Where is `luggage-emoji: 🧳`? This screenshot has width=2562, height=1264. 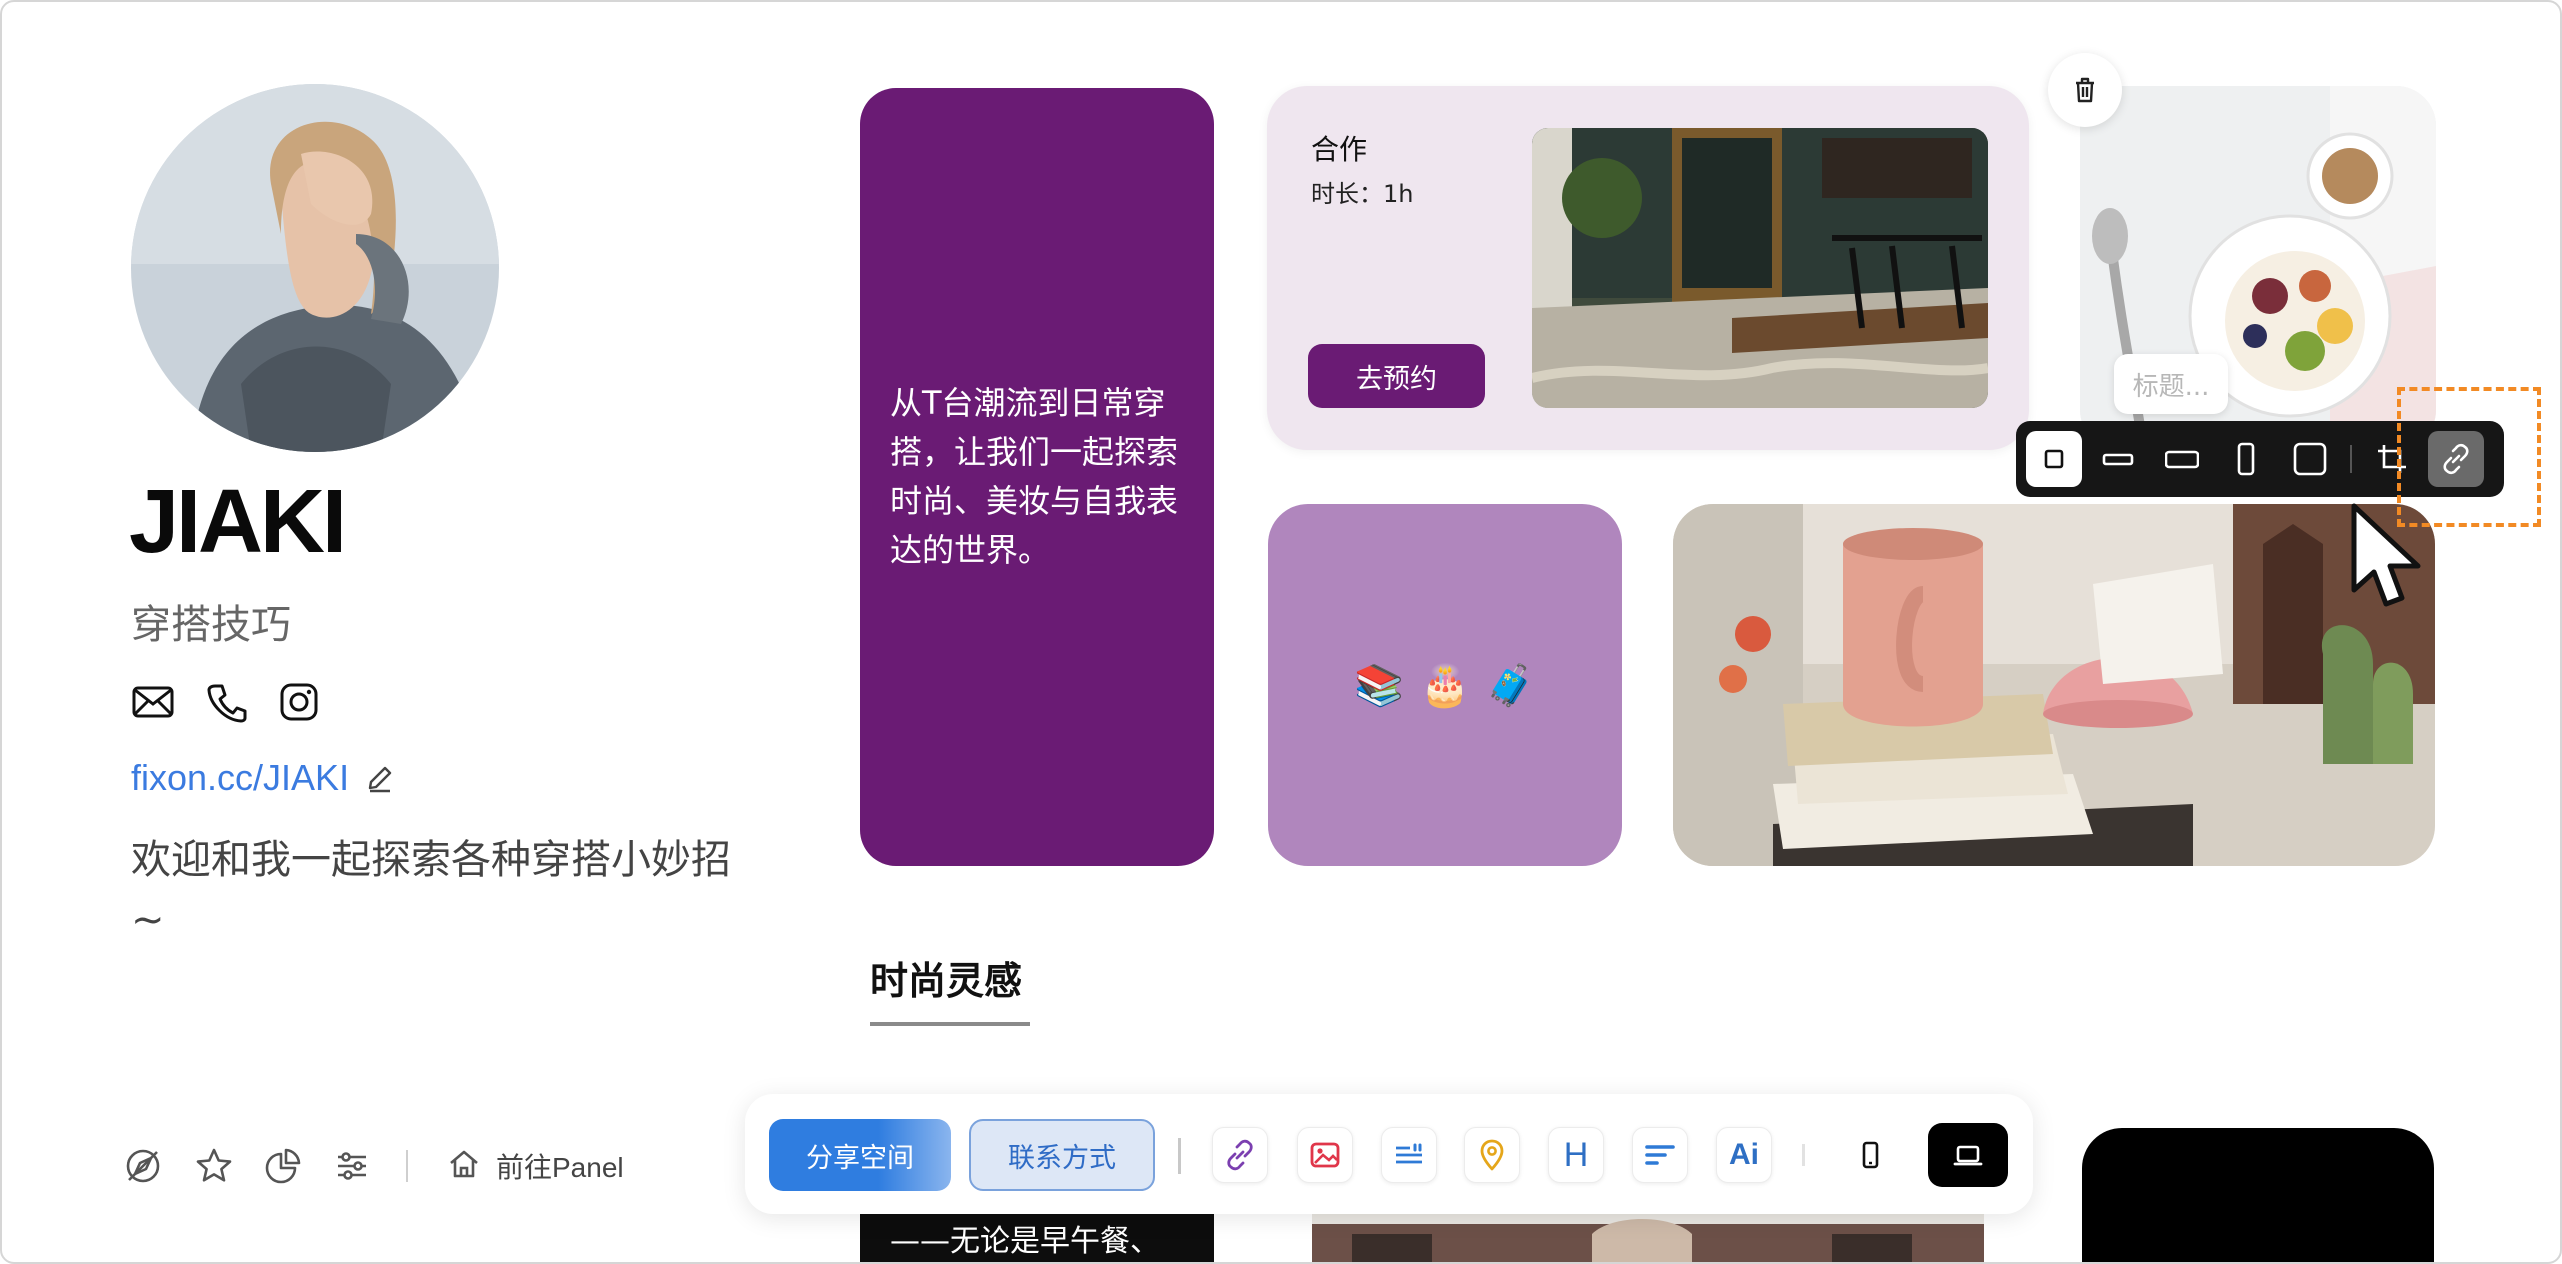
luggage-emoji: 🧳 is located at coordinates (1510, 685).